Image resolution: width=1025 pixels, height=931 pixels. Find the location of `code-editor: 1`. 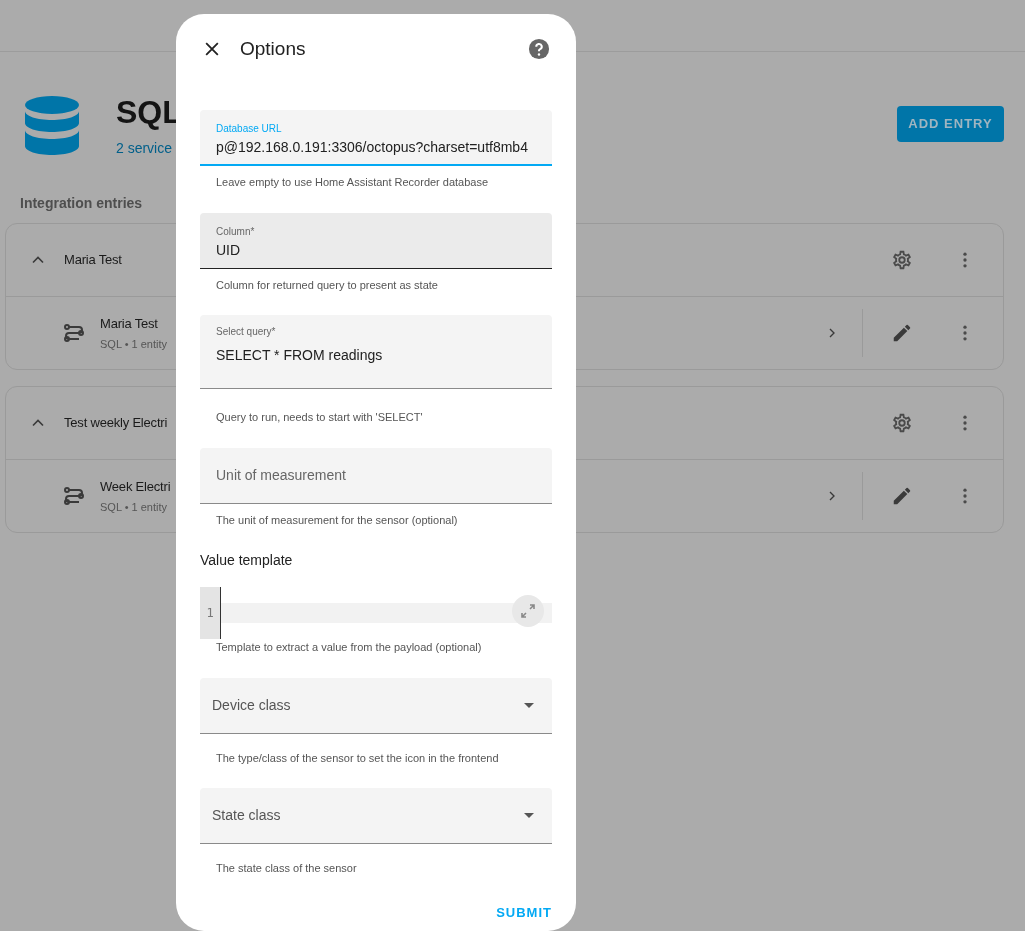

code-editor: 1 is located at coordinates (376, 613).